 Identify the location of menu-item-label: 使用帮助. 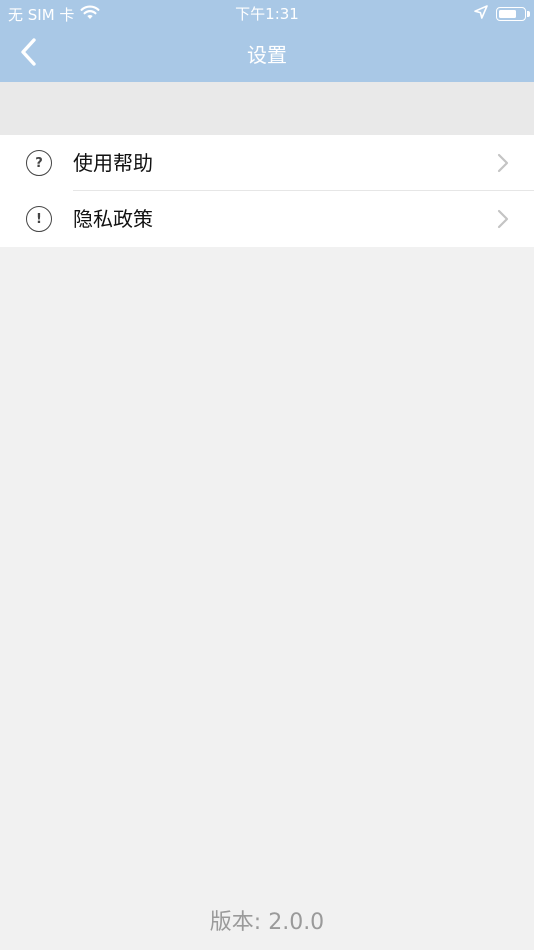
(113, 163).